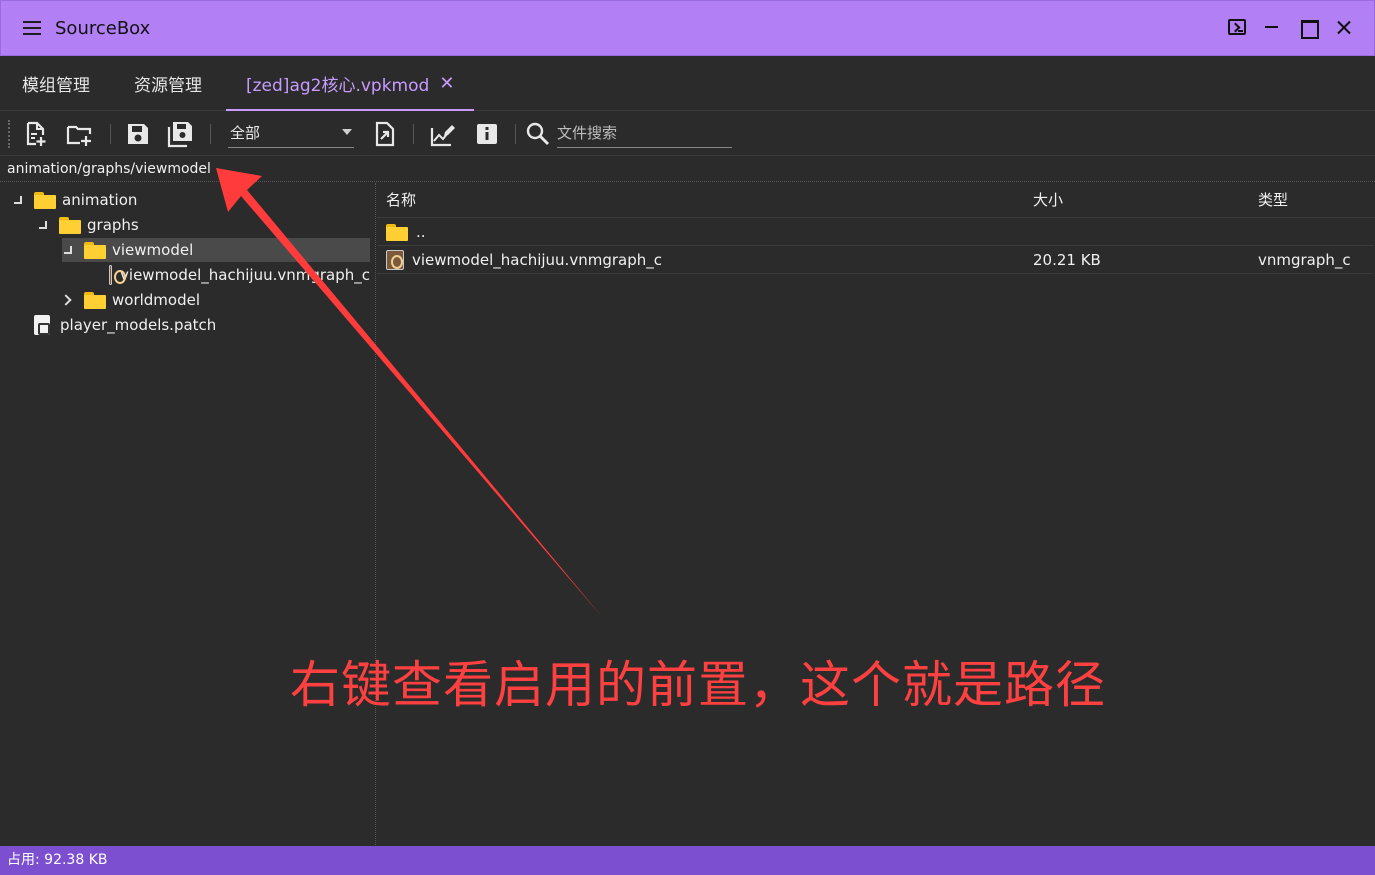 The height and width of the screenshot is (875, 1375). I want to click on column-header-type: 类型, so click(1273, 200).